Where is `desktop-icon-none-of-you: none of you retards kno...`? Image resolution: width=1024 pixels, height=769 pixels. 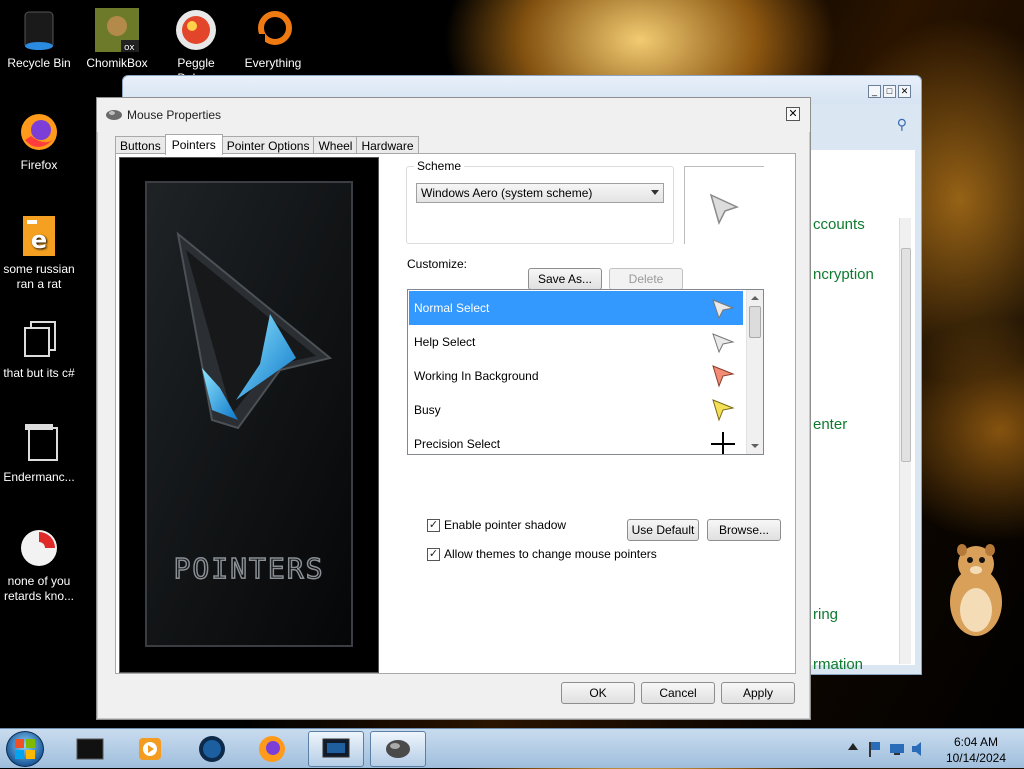
desktop-icon-none-of-you: none of you retards kno... is located at coordinates (39, 565).